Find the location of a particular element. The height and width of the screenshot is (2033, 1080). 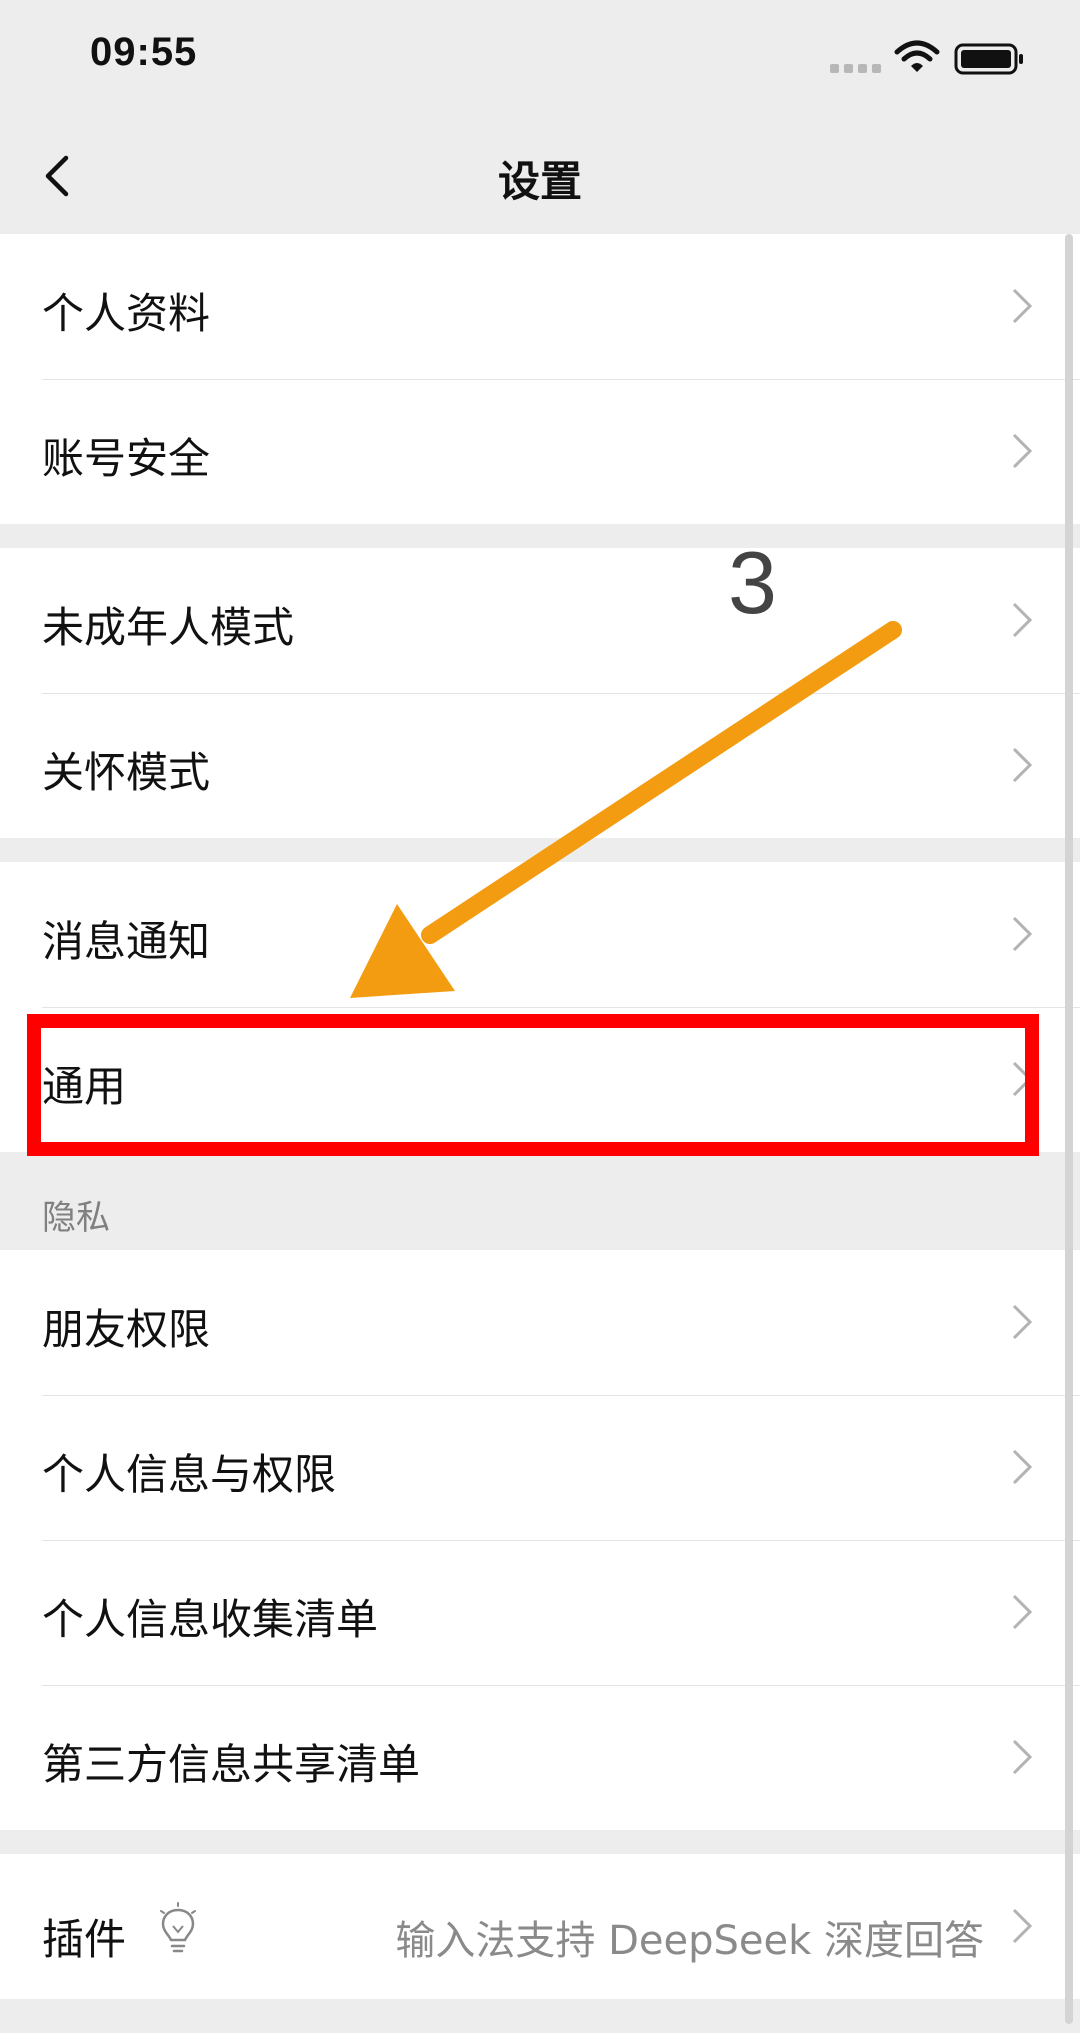

settings-item-friend-permissions: 朋友权限 is located at coordinates (540, 1322).